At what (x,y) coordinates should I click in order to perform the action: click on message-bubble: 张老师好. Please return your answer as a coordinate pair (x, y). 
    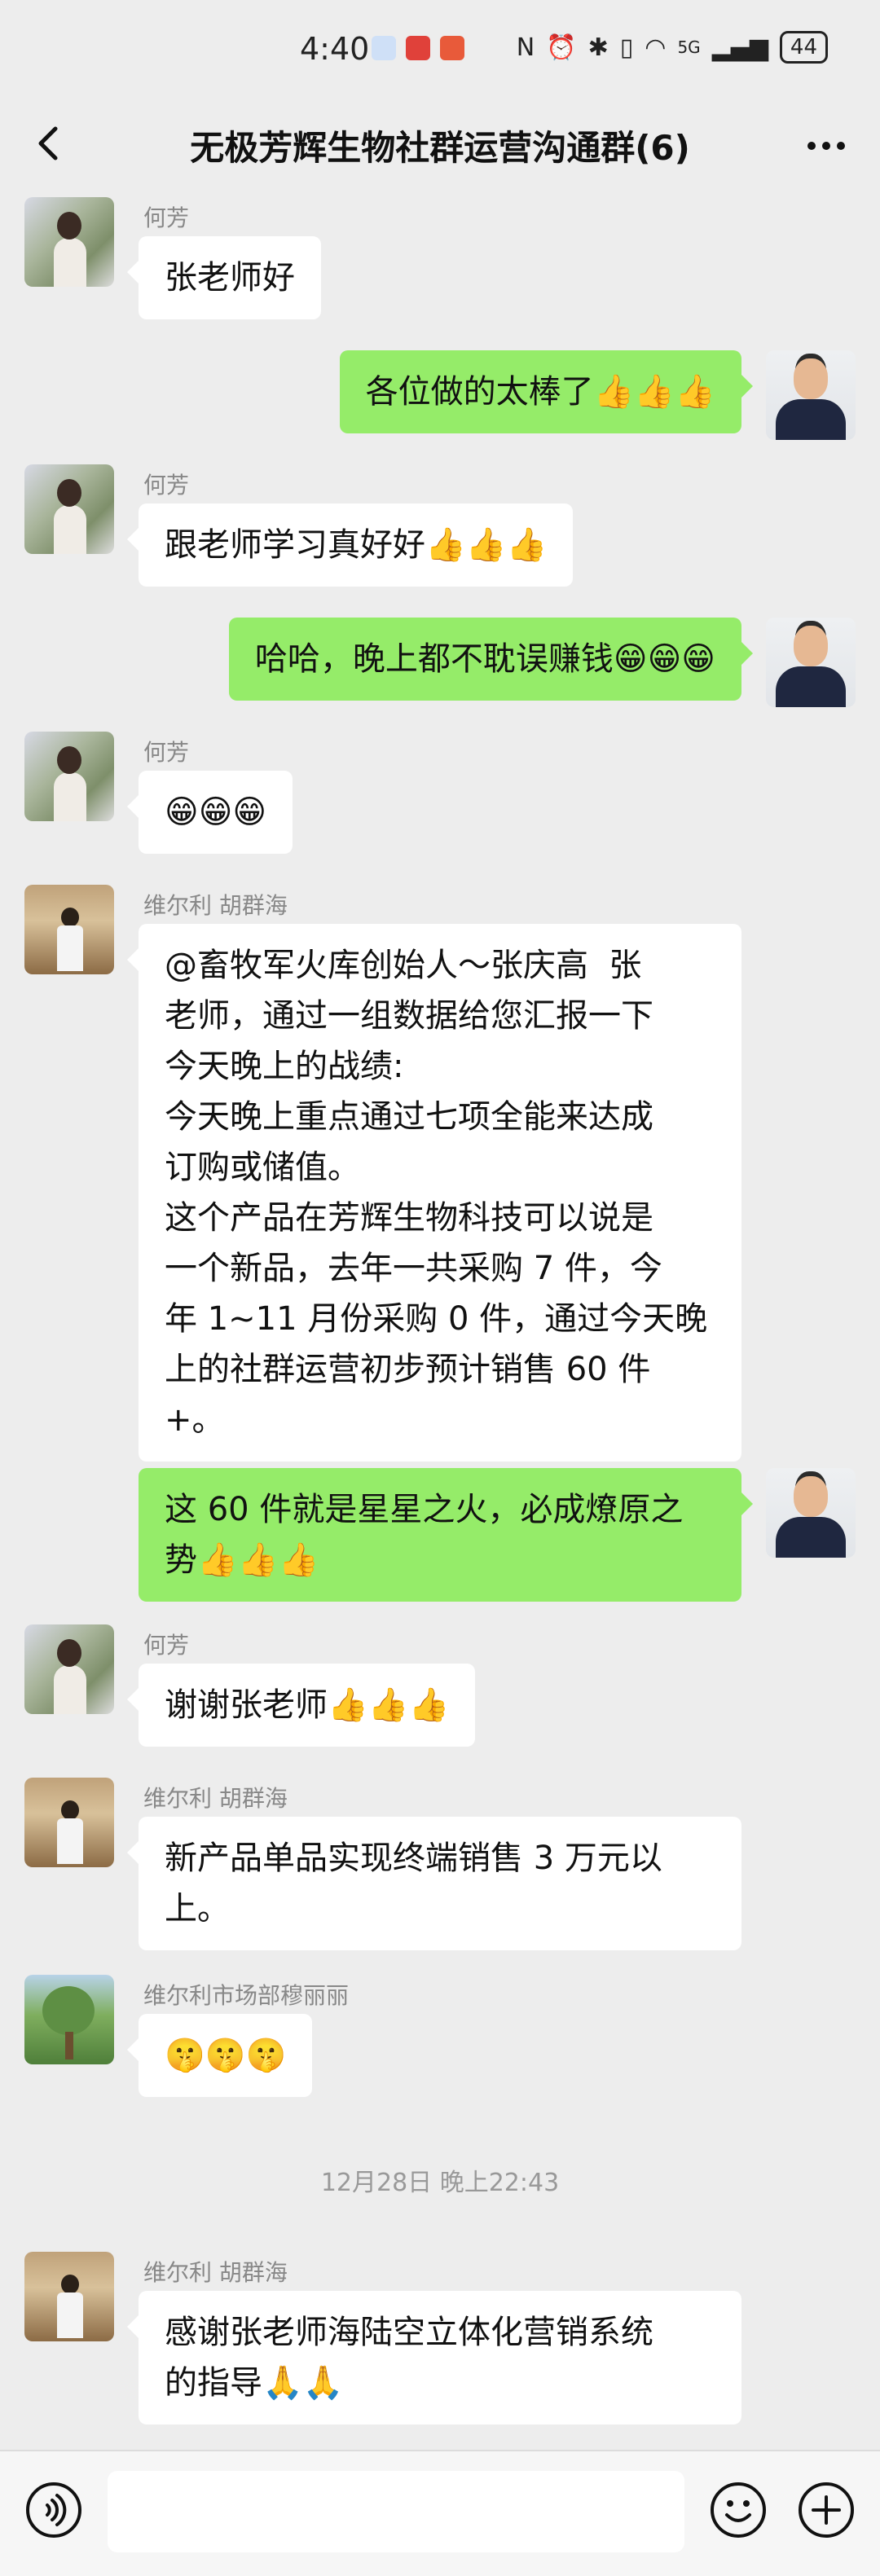
    Looking at the image, I should click on (224, 277).